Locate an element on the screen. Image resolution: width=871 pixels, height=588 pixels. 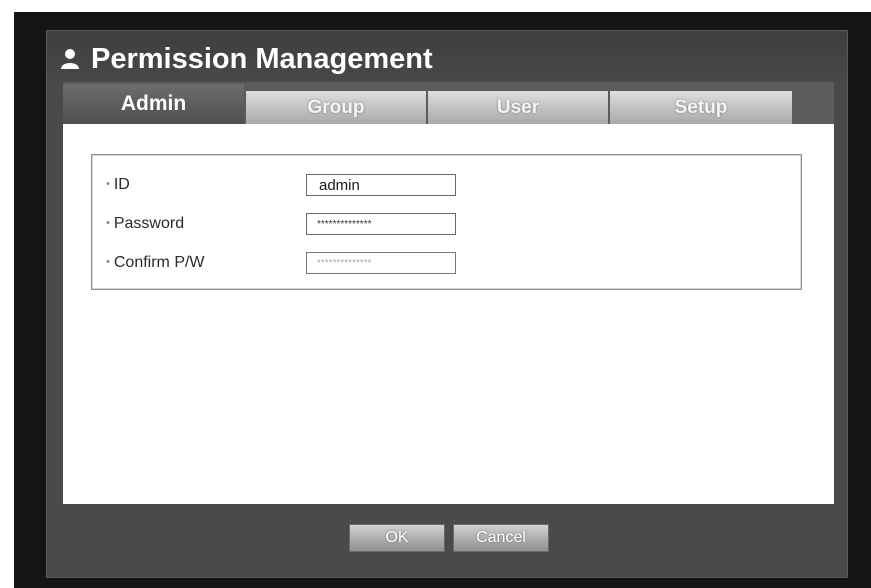
confirm-password-input: ************** is located at coordinates (381, 263).